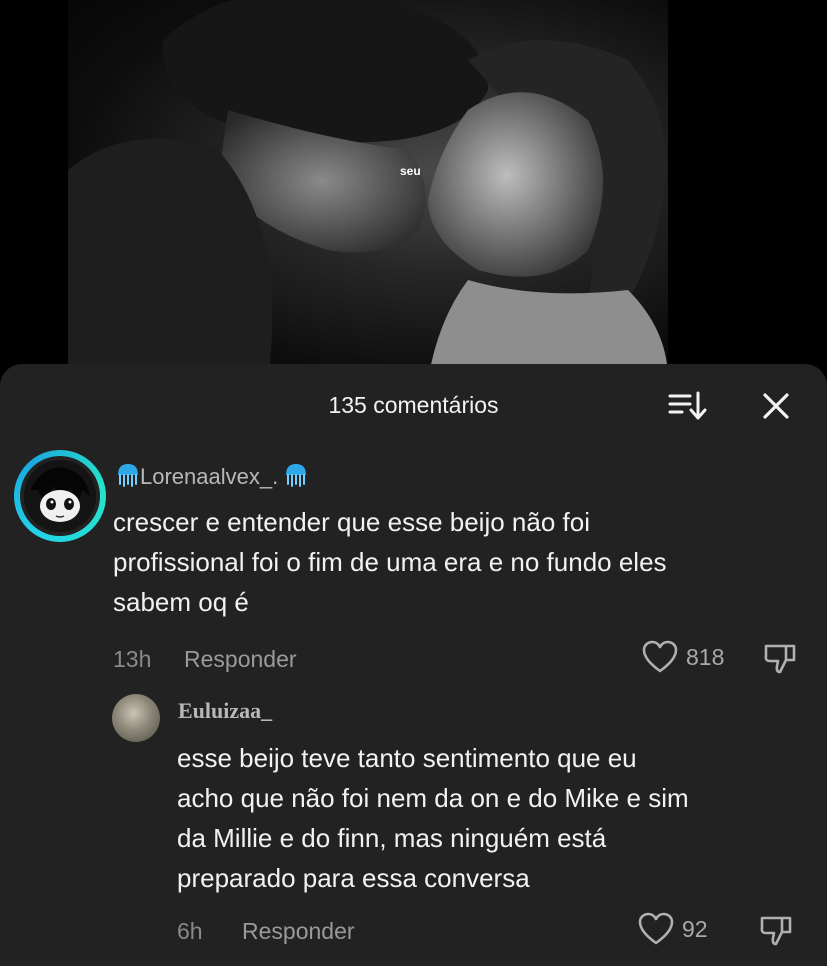 Image resolution: width=827 pixels, height=966 pixels. Describe the element at coordinates (132, 659) in the screenshot. I see `comment-time: 13h` at that location.